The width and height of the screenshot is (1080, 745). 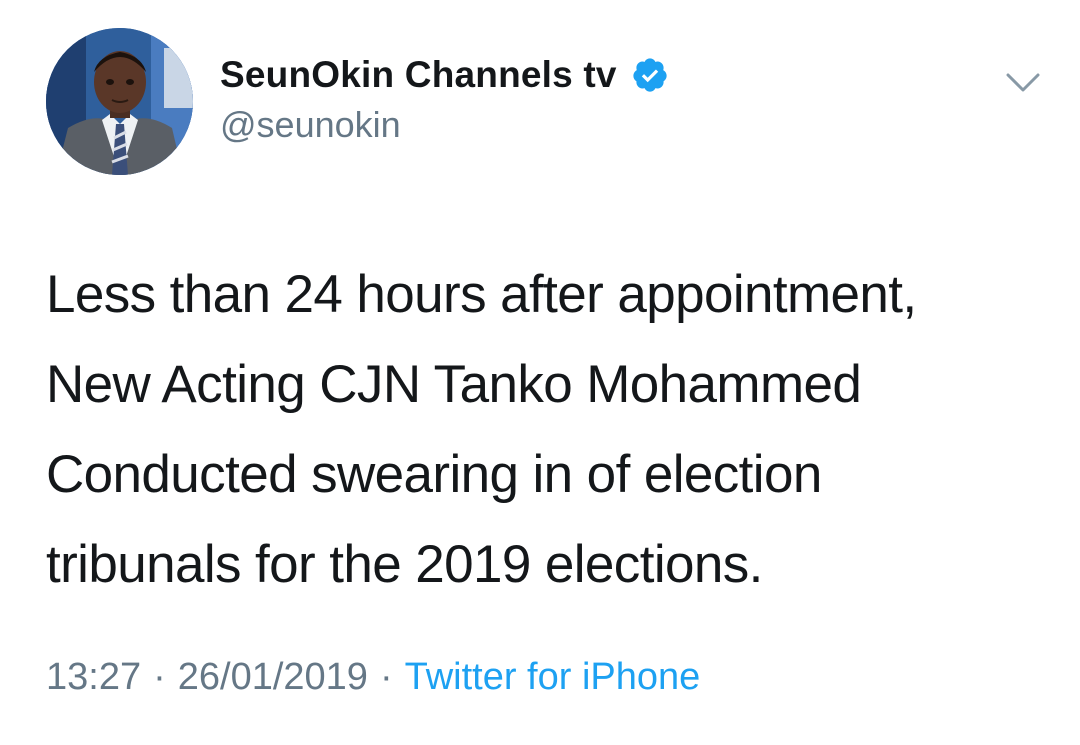 What do you see at coordinates (454, 384) in the screenshot?
I see `tweet-text-line: New Acting CJN Tanko Mohammed` at bounding box center [454, 384].